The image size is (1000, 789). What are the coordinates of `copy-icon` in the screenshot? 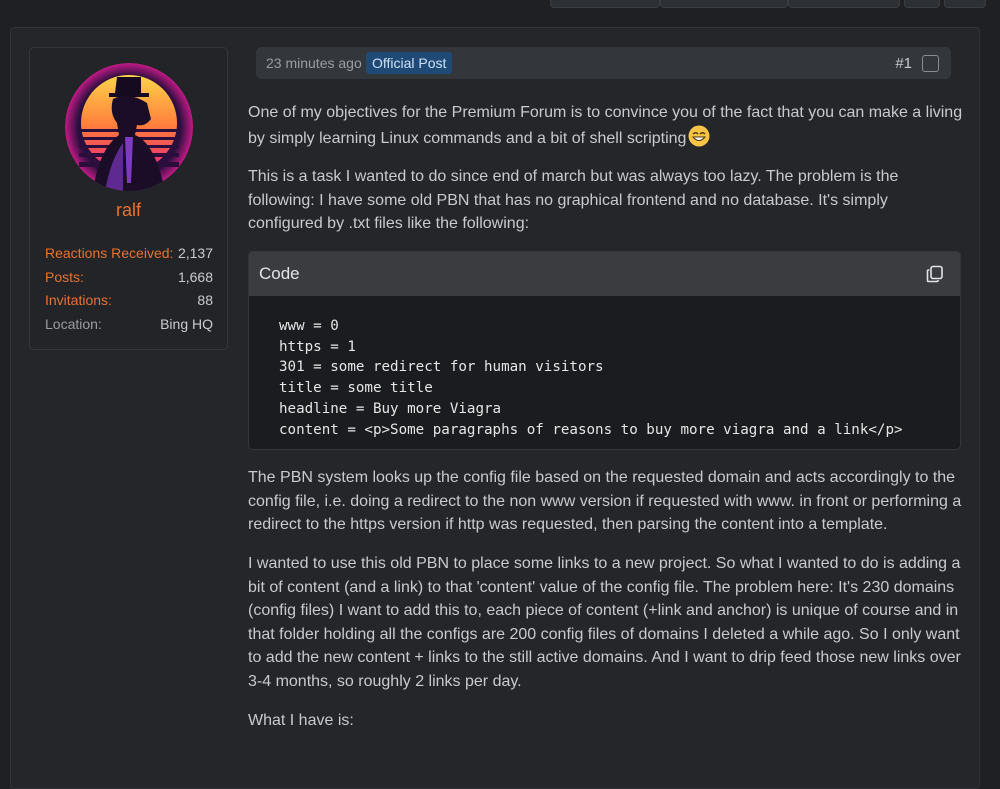 It's located at (935, 274).